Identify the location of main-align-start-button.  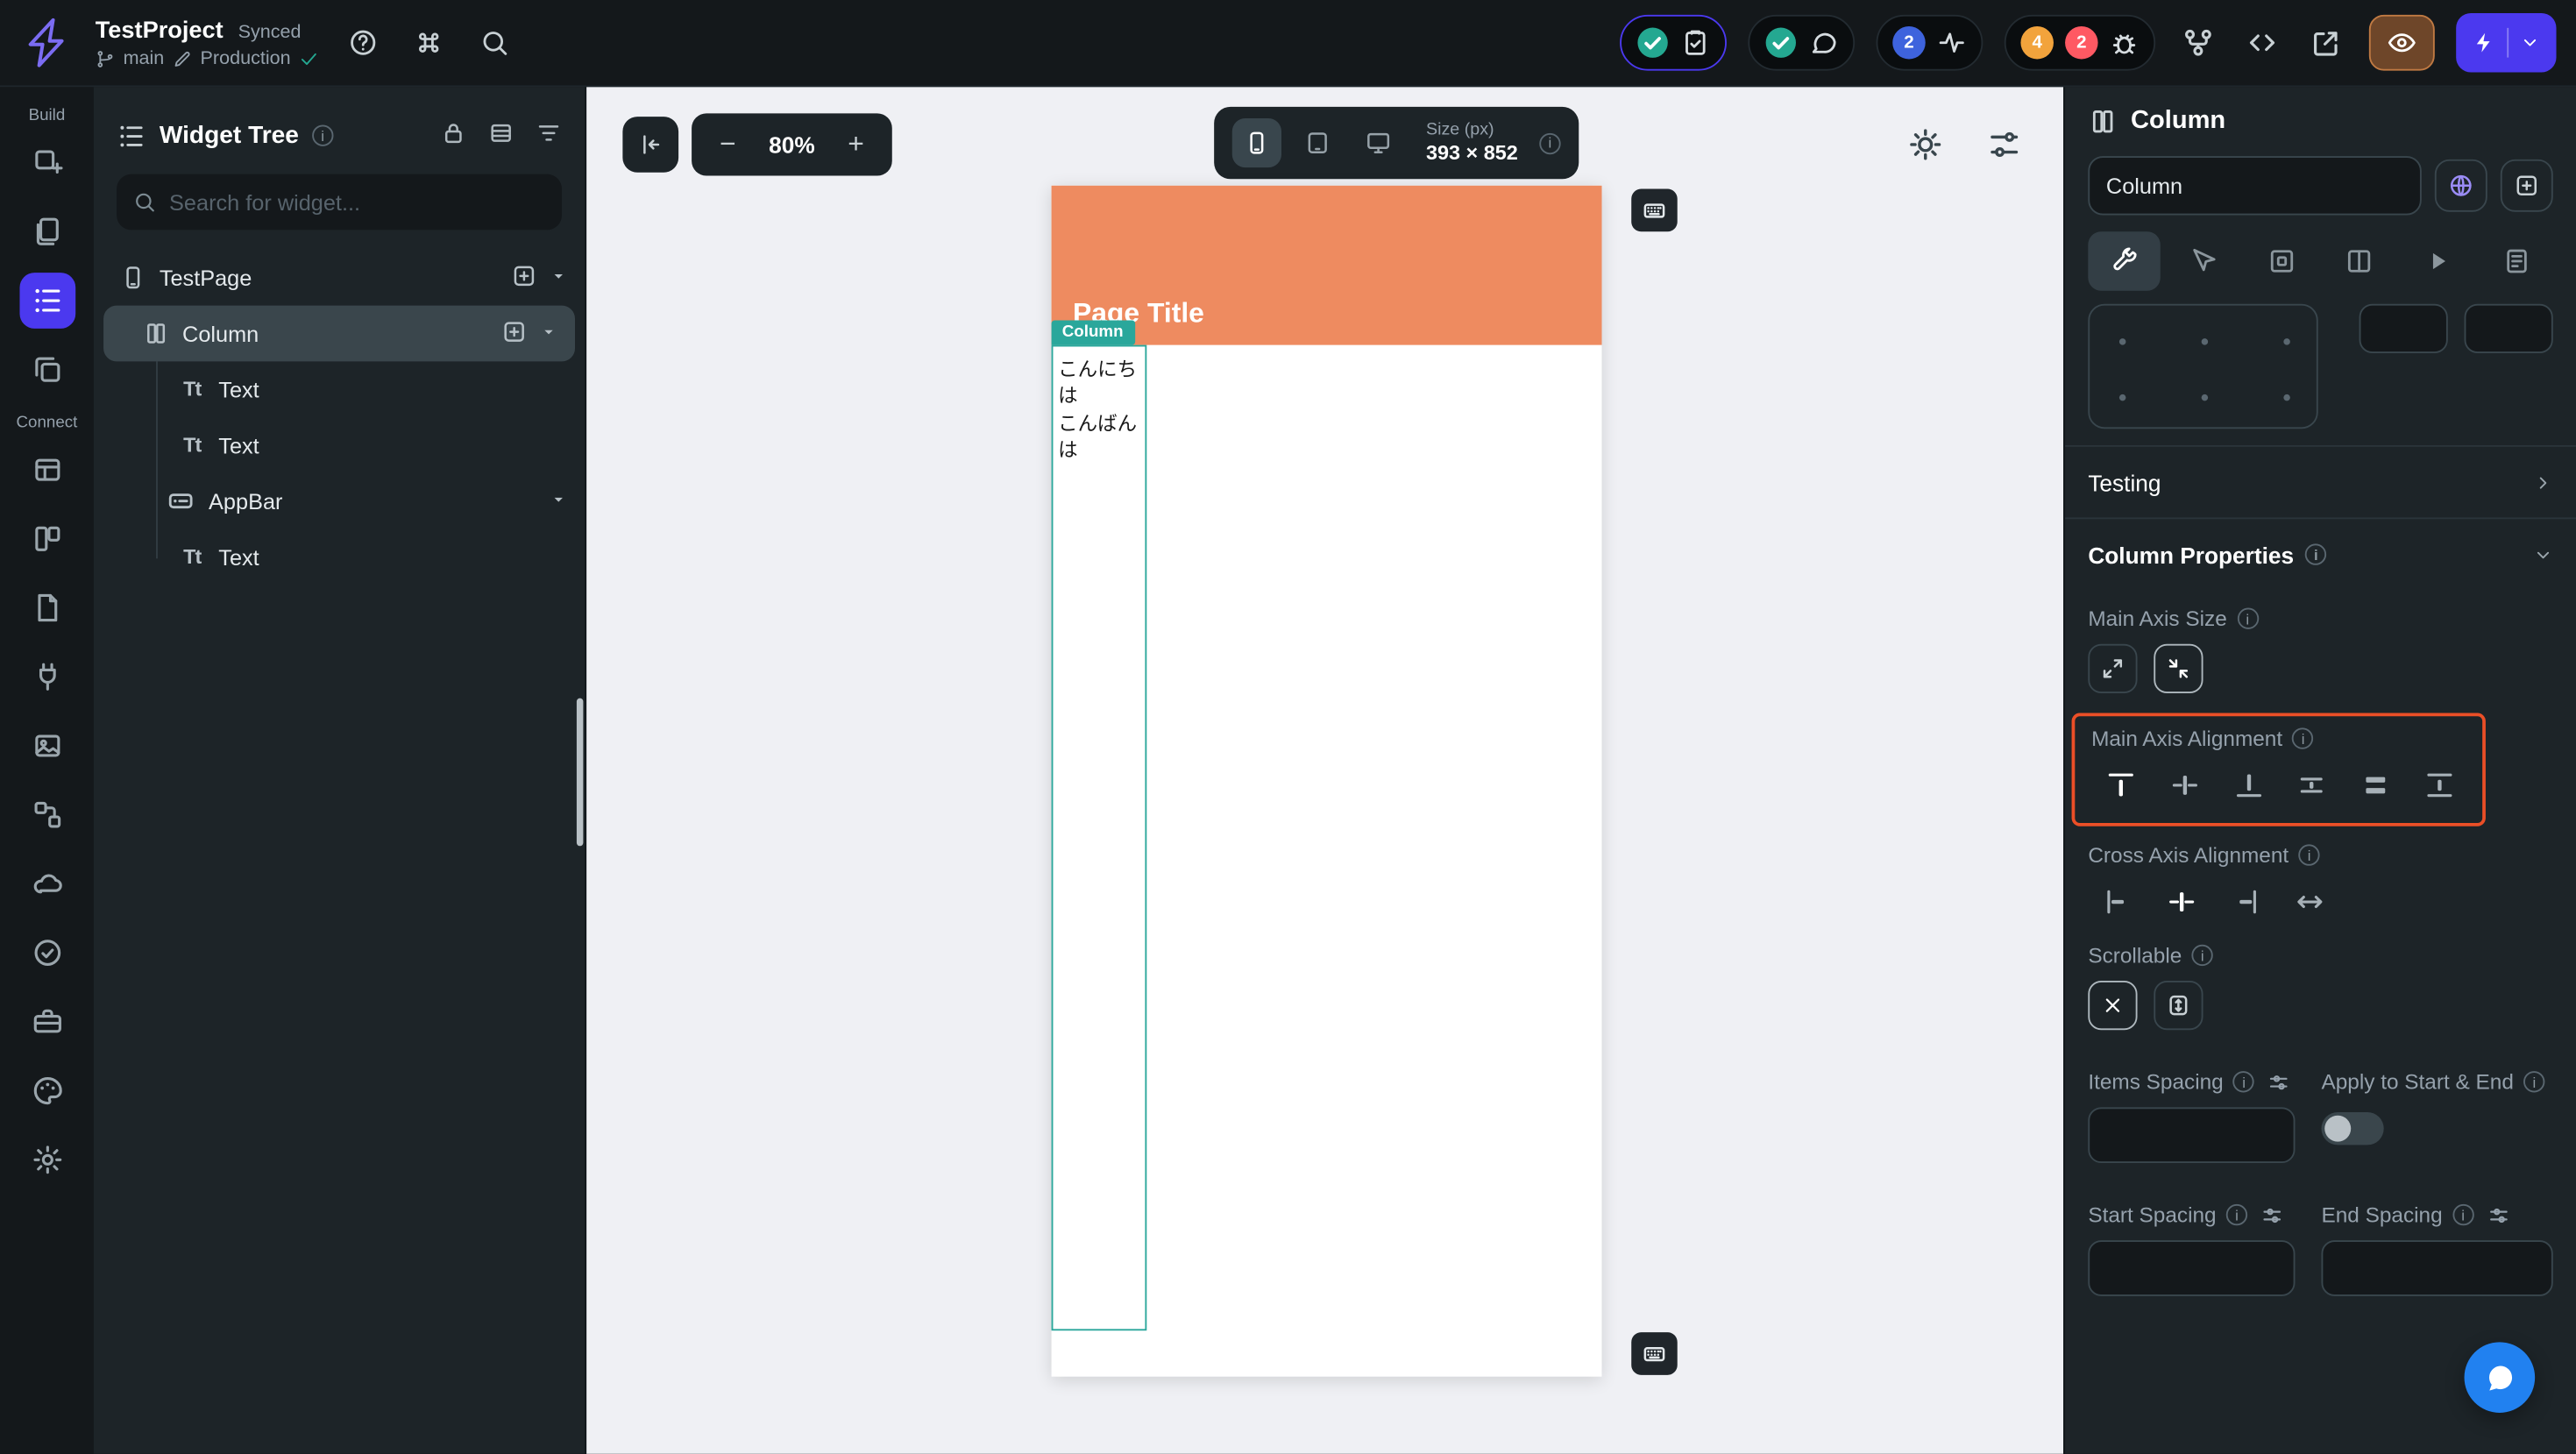
(2120, 785).